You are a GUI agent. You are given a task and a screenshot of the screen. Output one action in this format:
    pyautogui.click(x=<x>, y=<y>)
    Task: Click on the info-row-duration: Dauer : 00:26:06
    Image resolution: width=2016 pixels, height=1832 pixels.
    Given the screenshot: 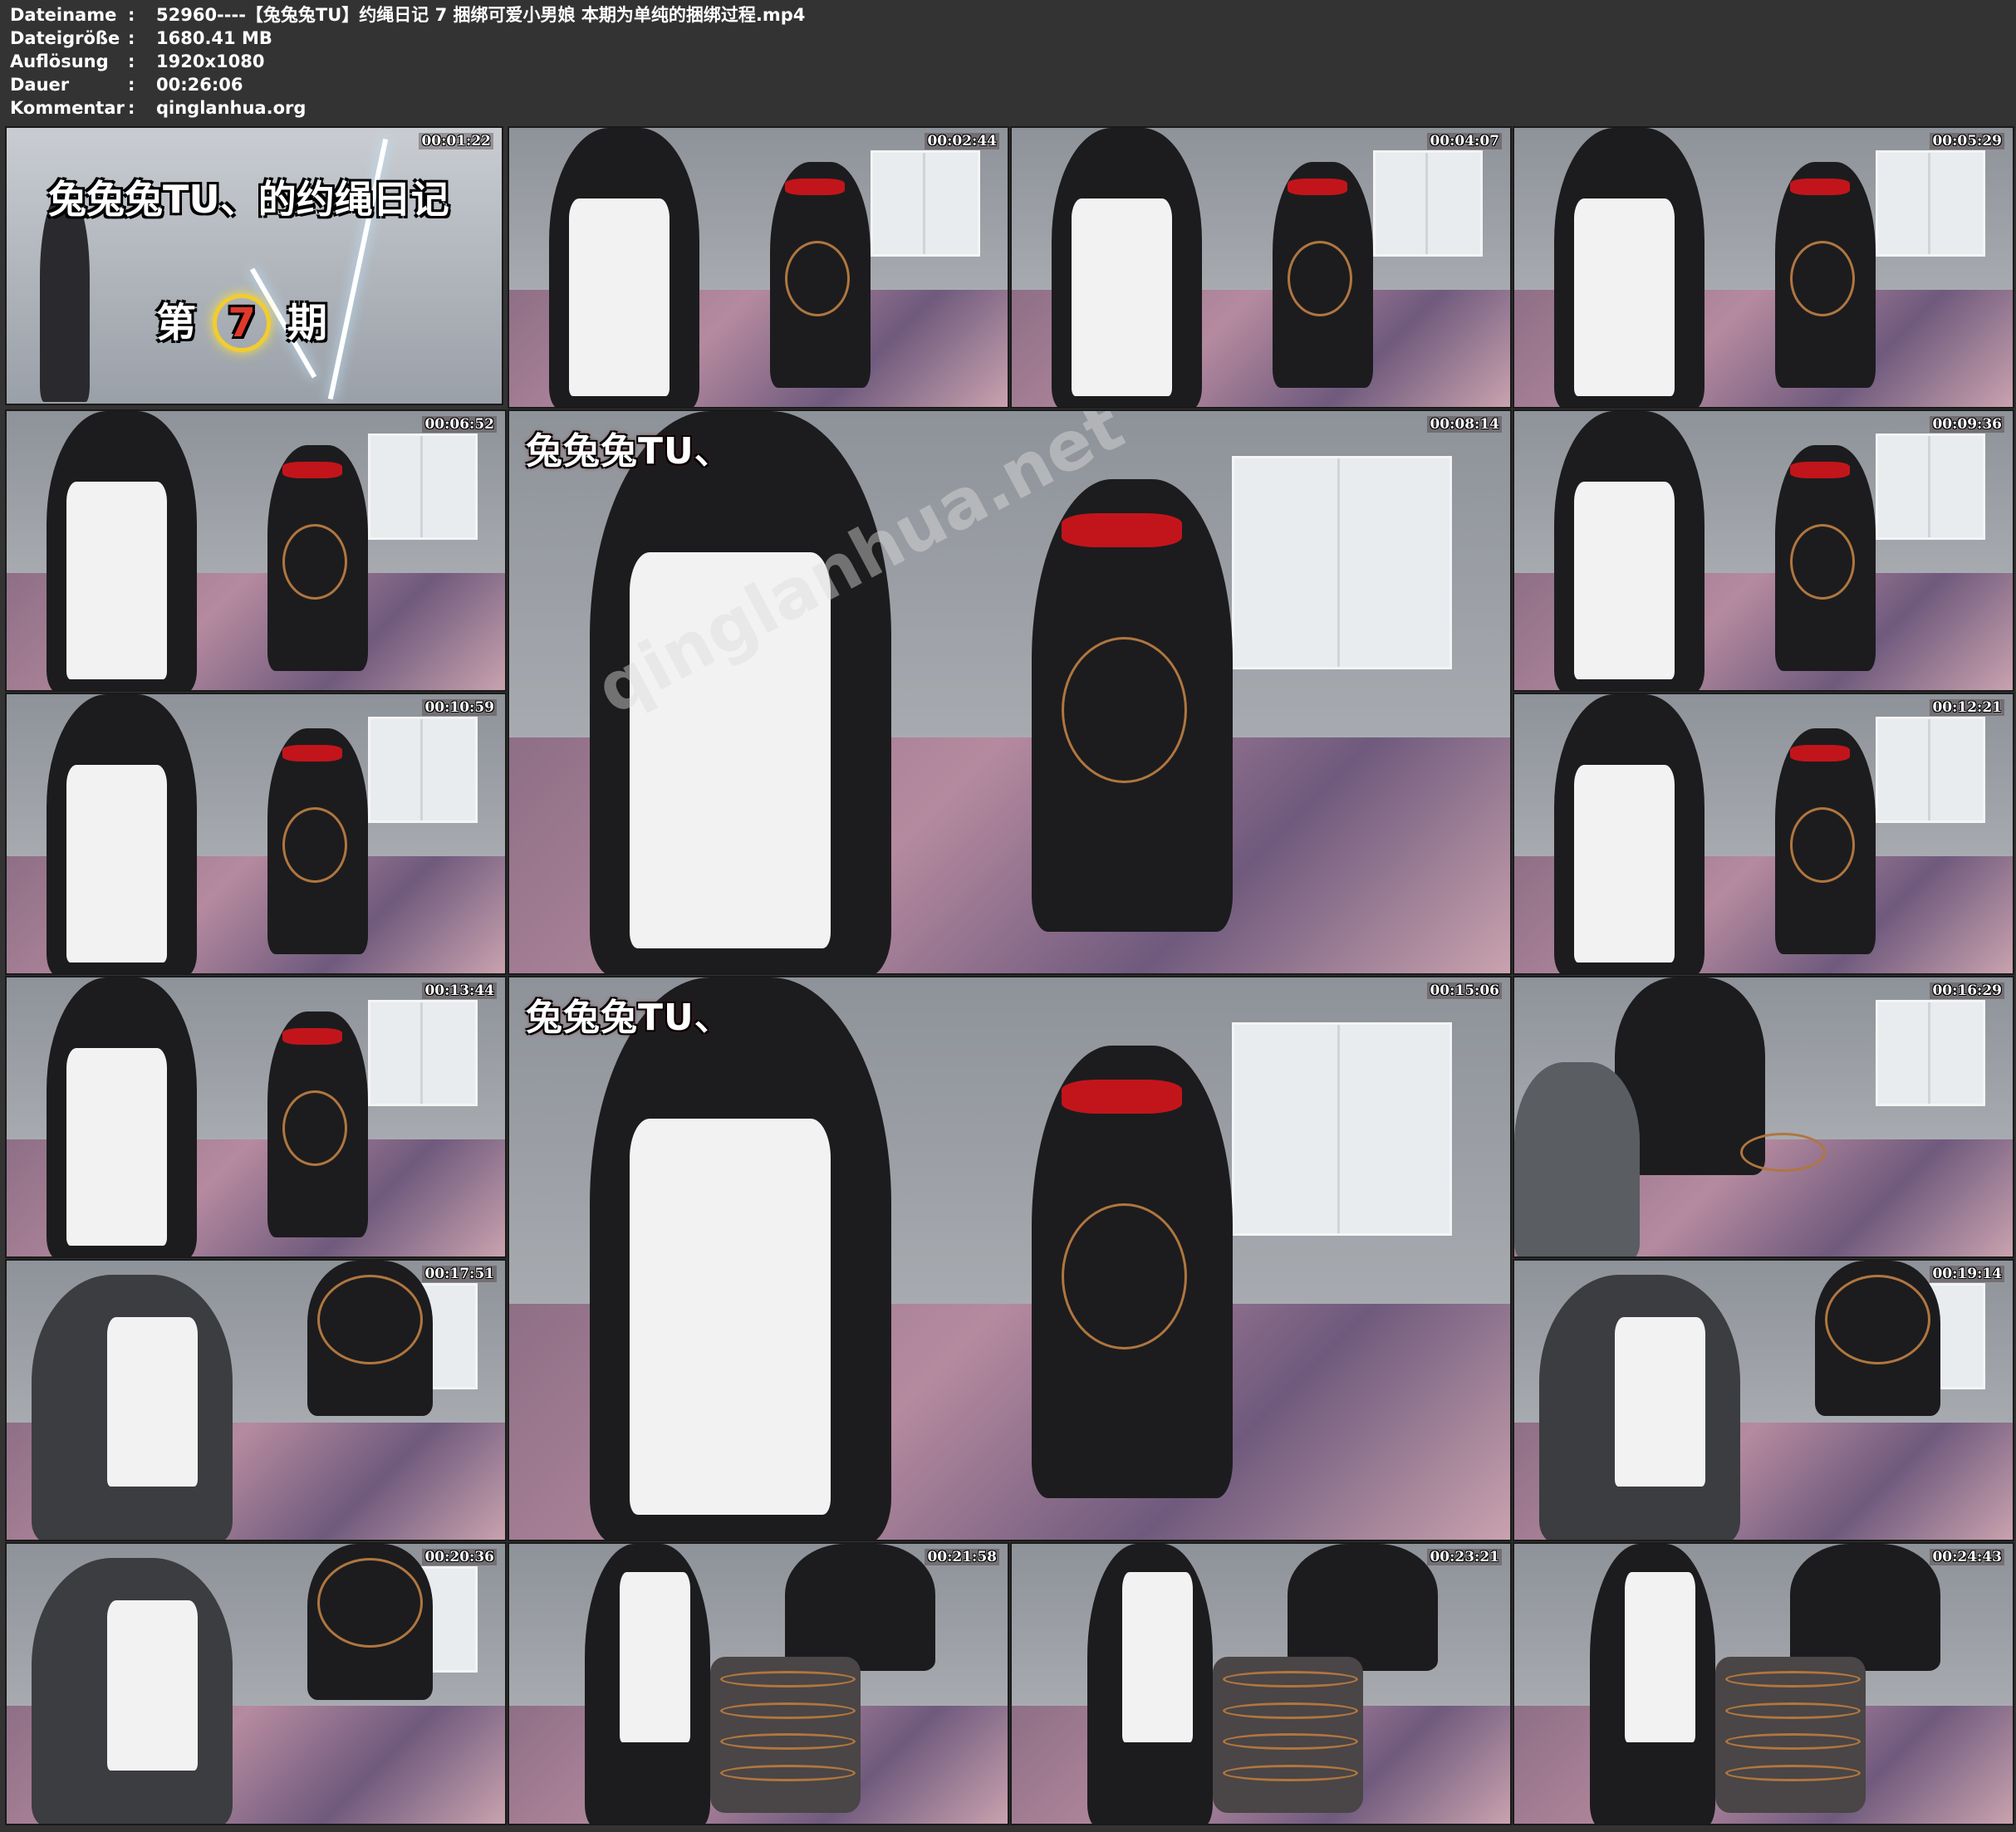 What is the action you would take?
    pyautogui.click(x=407, y=84)
    